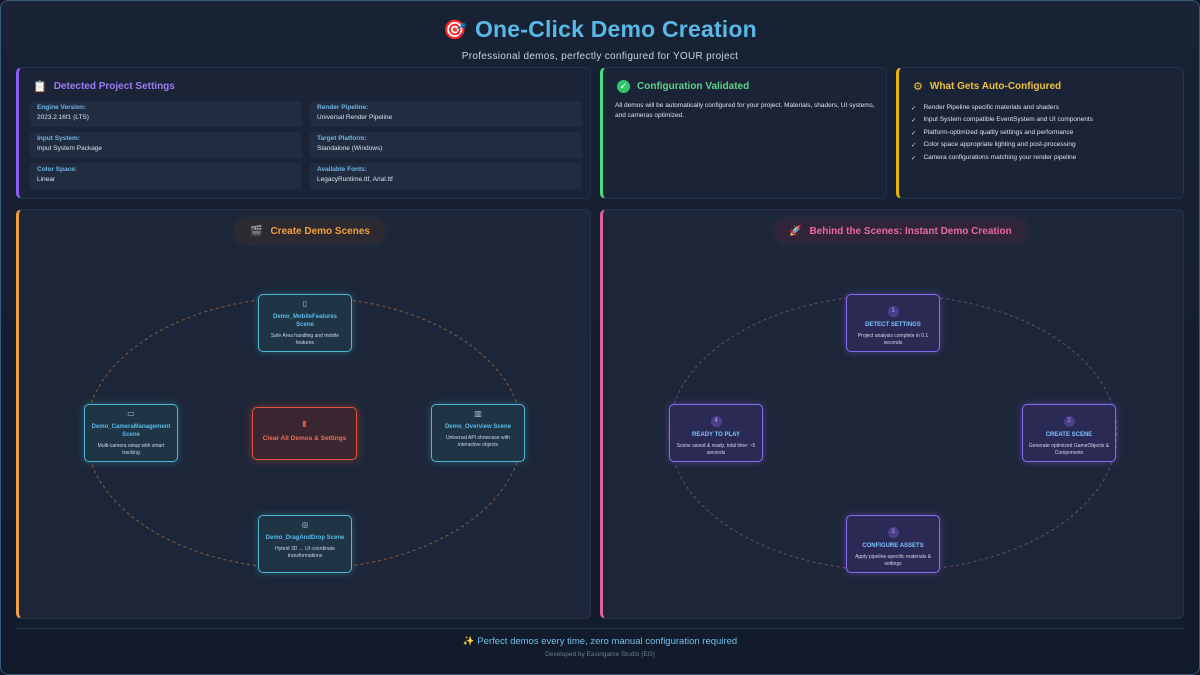 The height and width of the screenshot is (675, 1200). Describe the element at coordinates (57, 169) in the screenshot. I see `setting-label: Color Space:` at that location.